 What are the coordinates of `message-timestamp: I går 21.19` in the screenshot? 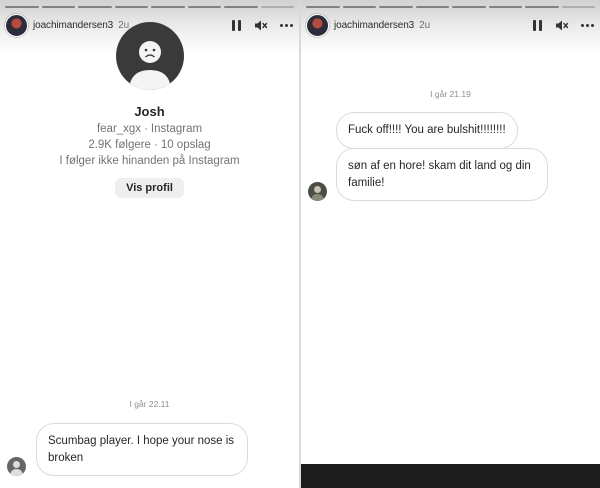 It's located at (450, 94).